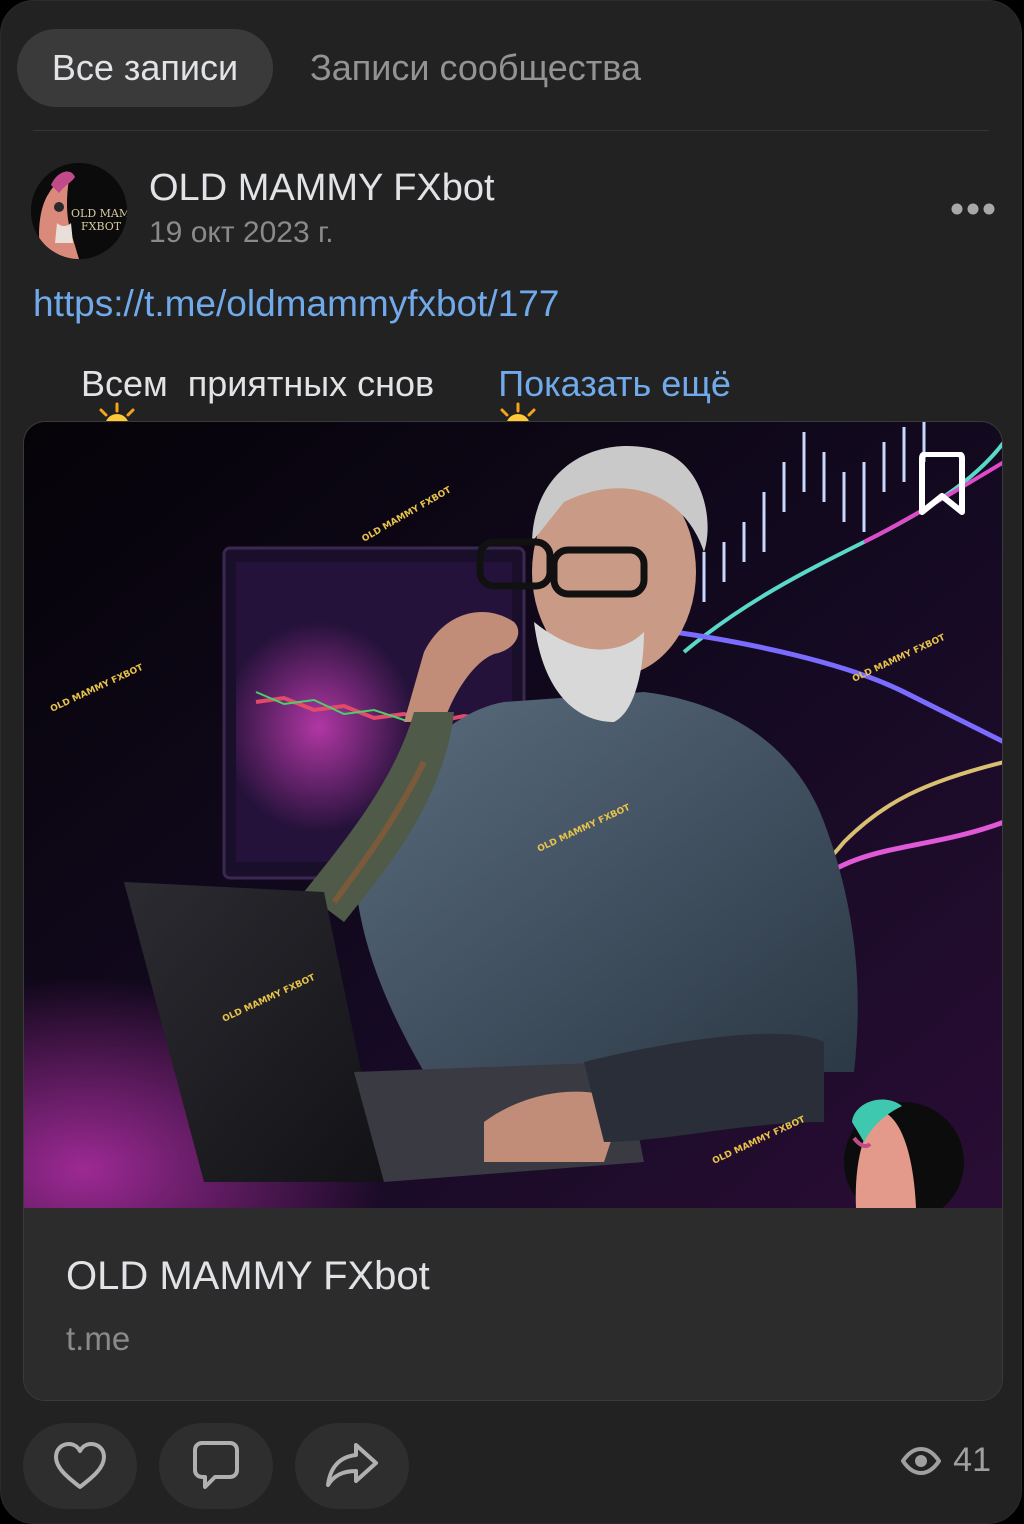  Describe the element at coordinates (322, 188) in the screenshot. I see `author-name: OLD MAMMY FXbot` at that location.